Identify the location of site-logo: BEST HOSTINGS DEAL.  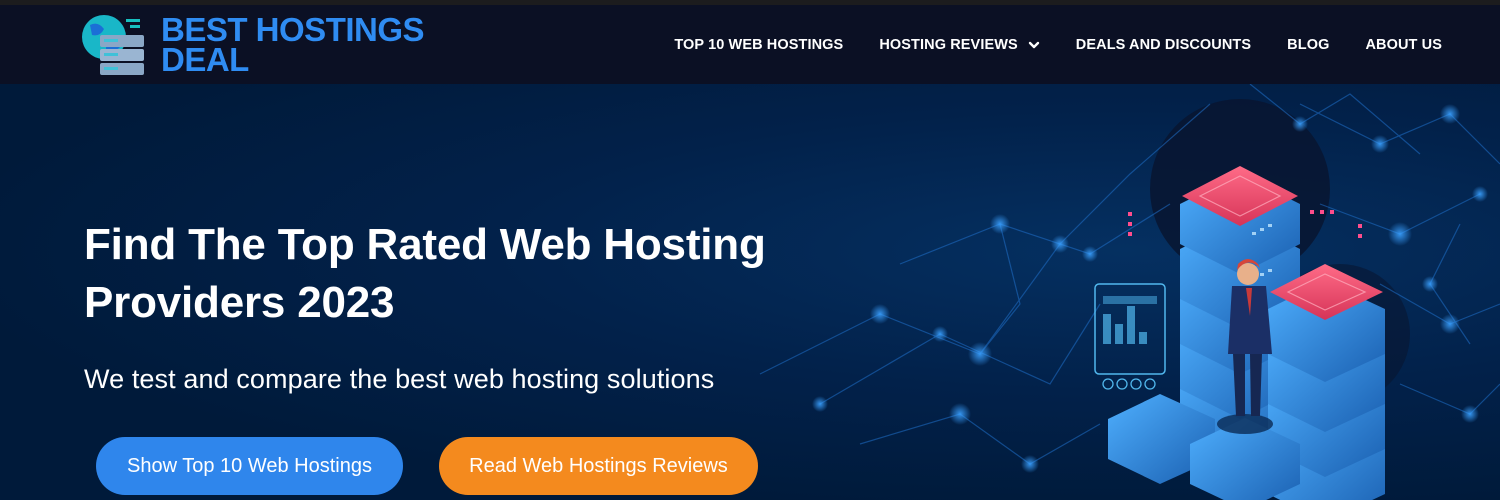
(266, 45).